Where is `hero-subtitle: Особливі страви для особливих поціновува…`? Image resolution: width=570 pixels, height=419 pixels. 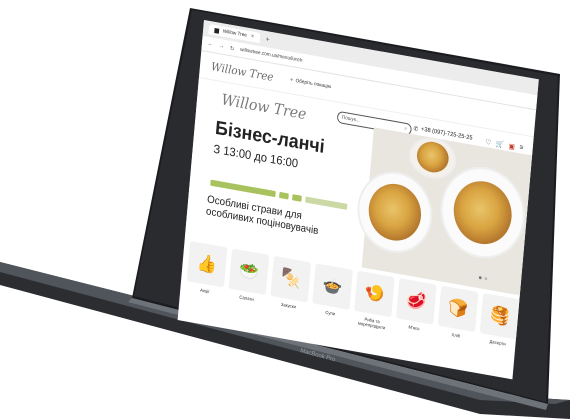 hero-subtitle: Особливі страви для особливих поціновува… is located at coordinates (263, 215).